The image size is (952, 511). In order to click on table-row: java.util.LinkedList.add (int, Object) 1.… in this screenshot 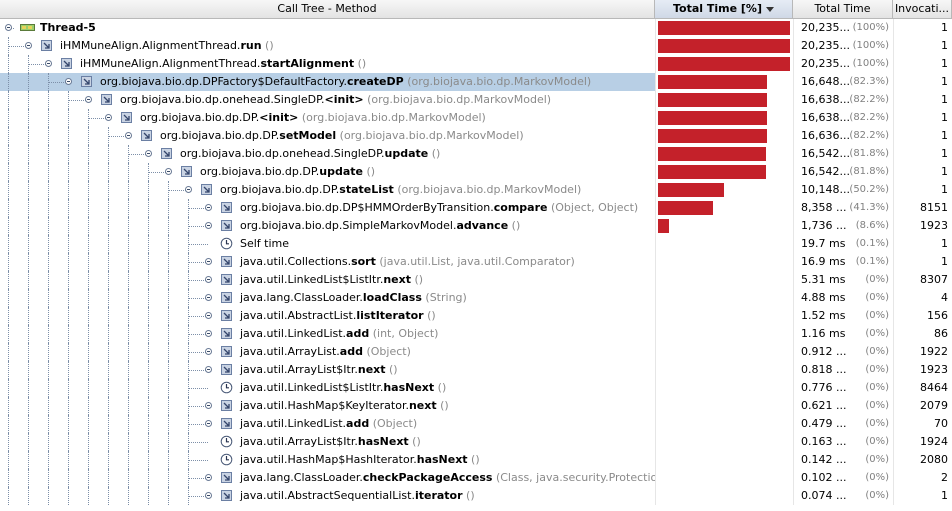, I will do `click(476, 334)`.